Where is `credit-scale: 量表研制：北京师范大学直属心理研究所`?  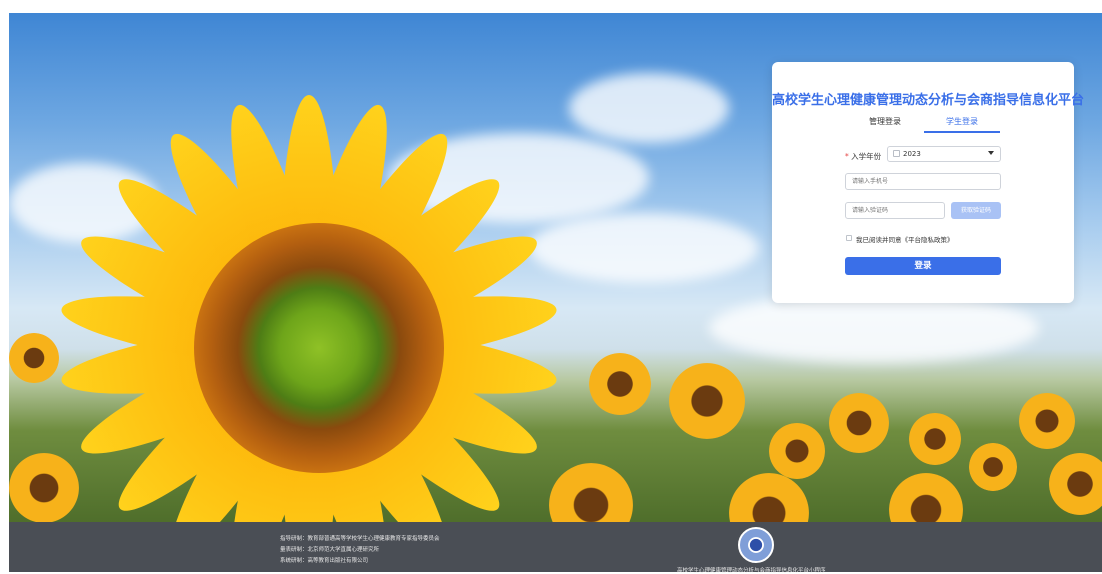 credit-scale: 量表研制：北京师范大学直属心理研究所 is located at coordinates (330, 550).